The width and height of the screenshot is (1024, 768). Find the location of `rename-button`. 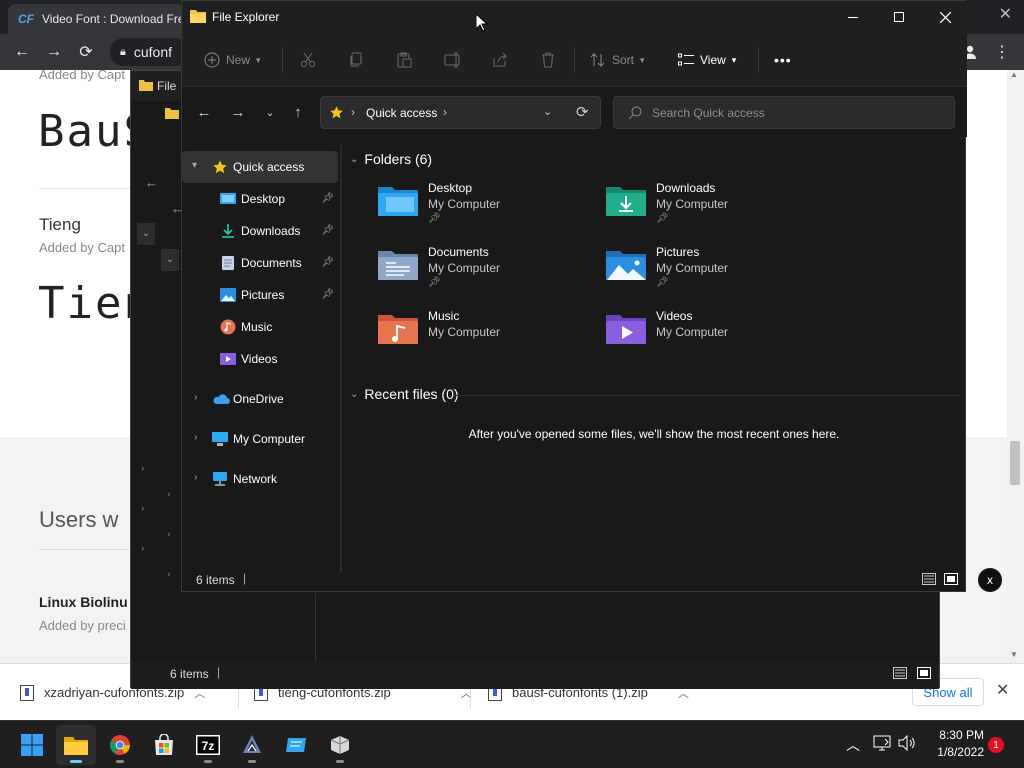

rename-button is located at coordinates (453, 60).